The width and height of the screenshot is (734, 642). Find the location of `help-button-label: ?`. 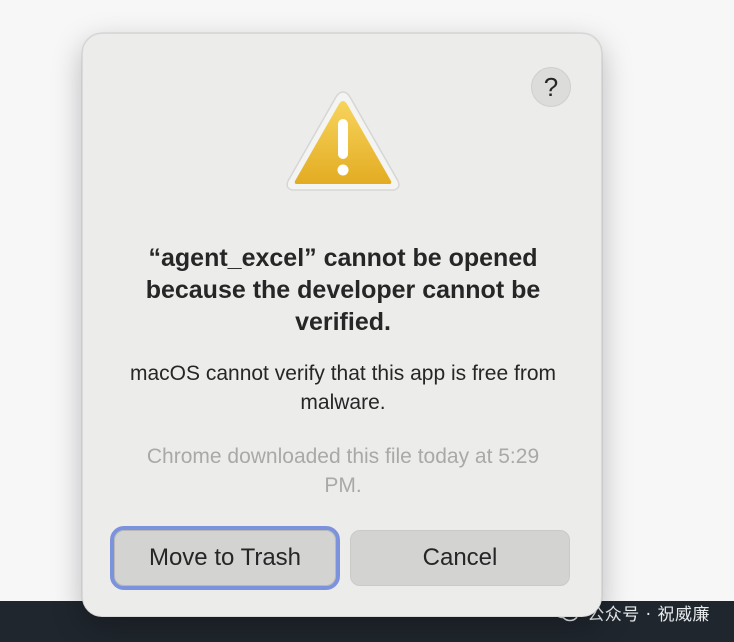

help-button-label: ? is located at coordinates (551, 86).